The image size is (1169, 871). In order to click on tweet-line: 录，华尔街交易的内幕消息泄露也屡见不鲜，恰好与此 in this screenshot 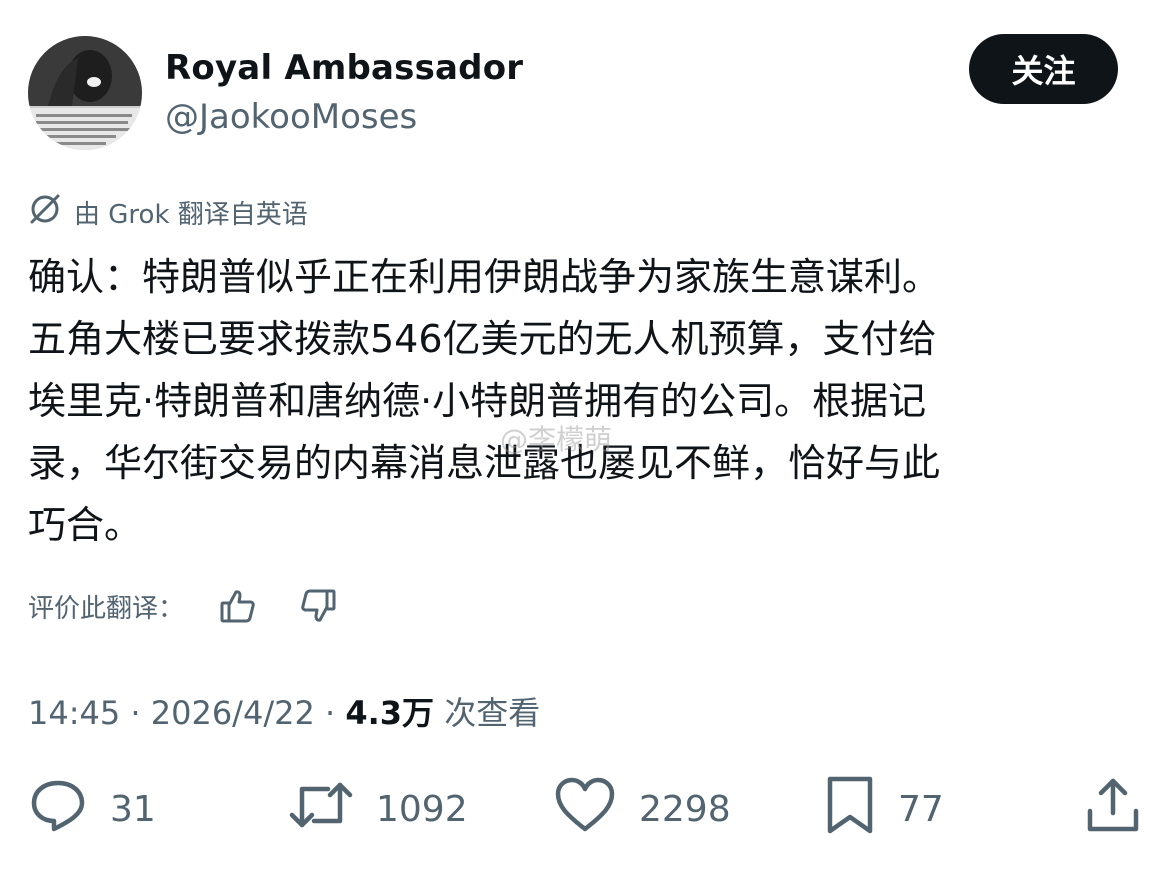, I will do `click(484, 463)`.